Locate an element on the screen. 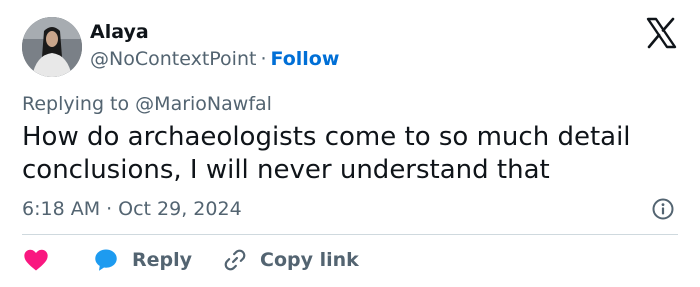 This screenshot has width=700, height=287. reply-context: Replying to @MarioNawfal is located at coordinates (147, 104).